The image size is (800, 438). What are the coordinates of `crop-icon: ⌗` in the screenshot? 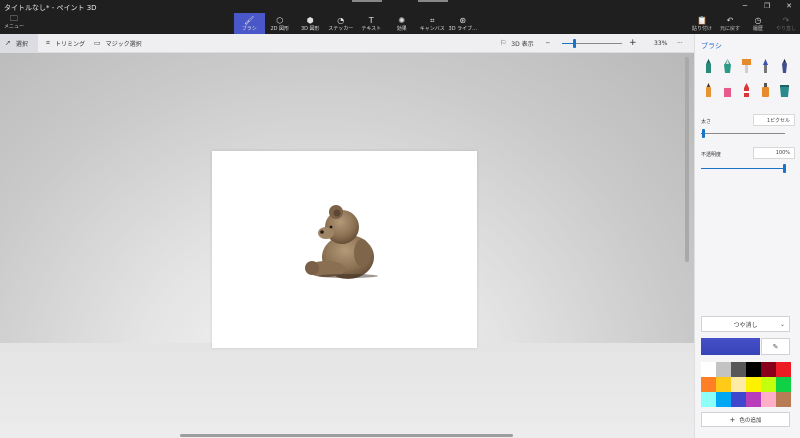 It's located at (48, 42).